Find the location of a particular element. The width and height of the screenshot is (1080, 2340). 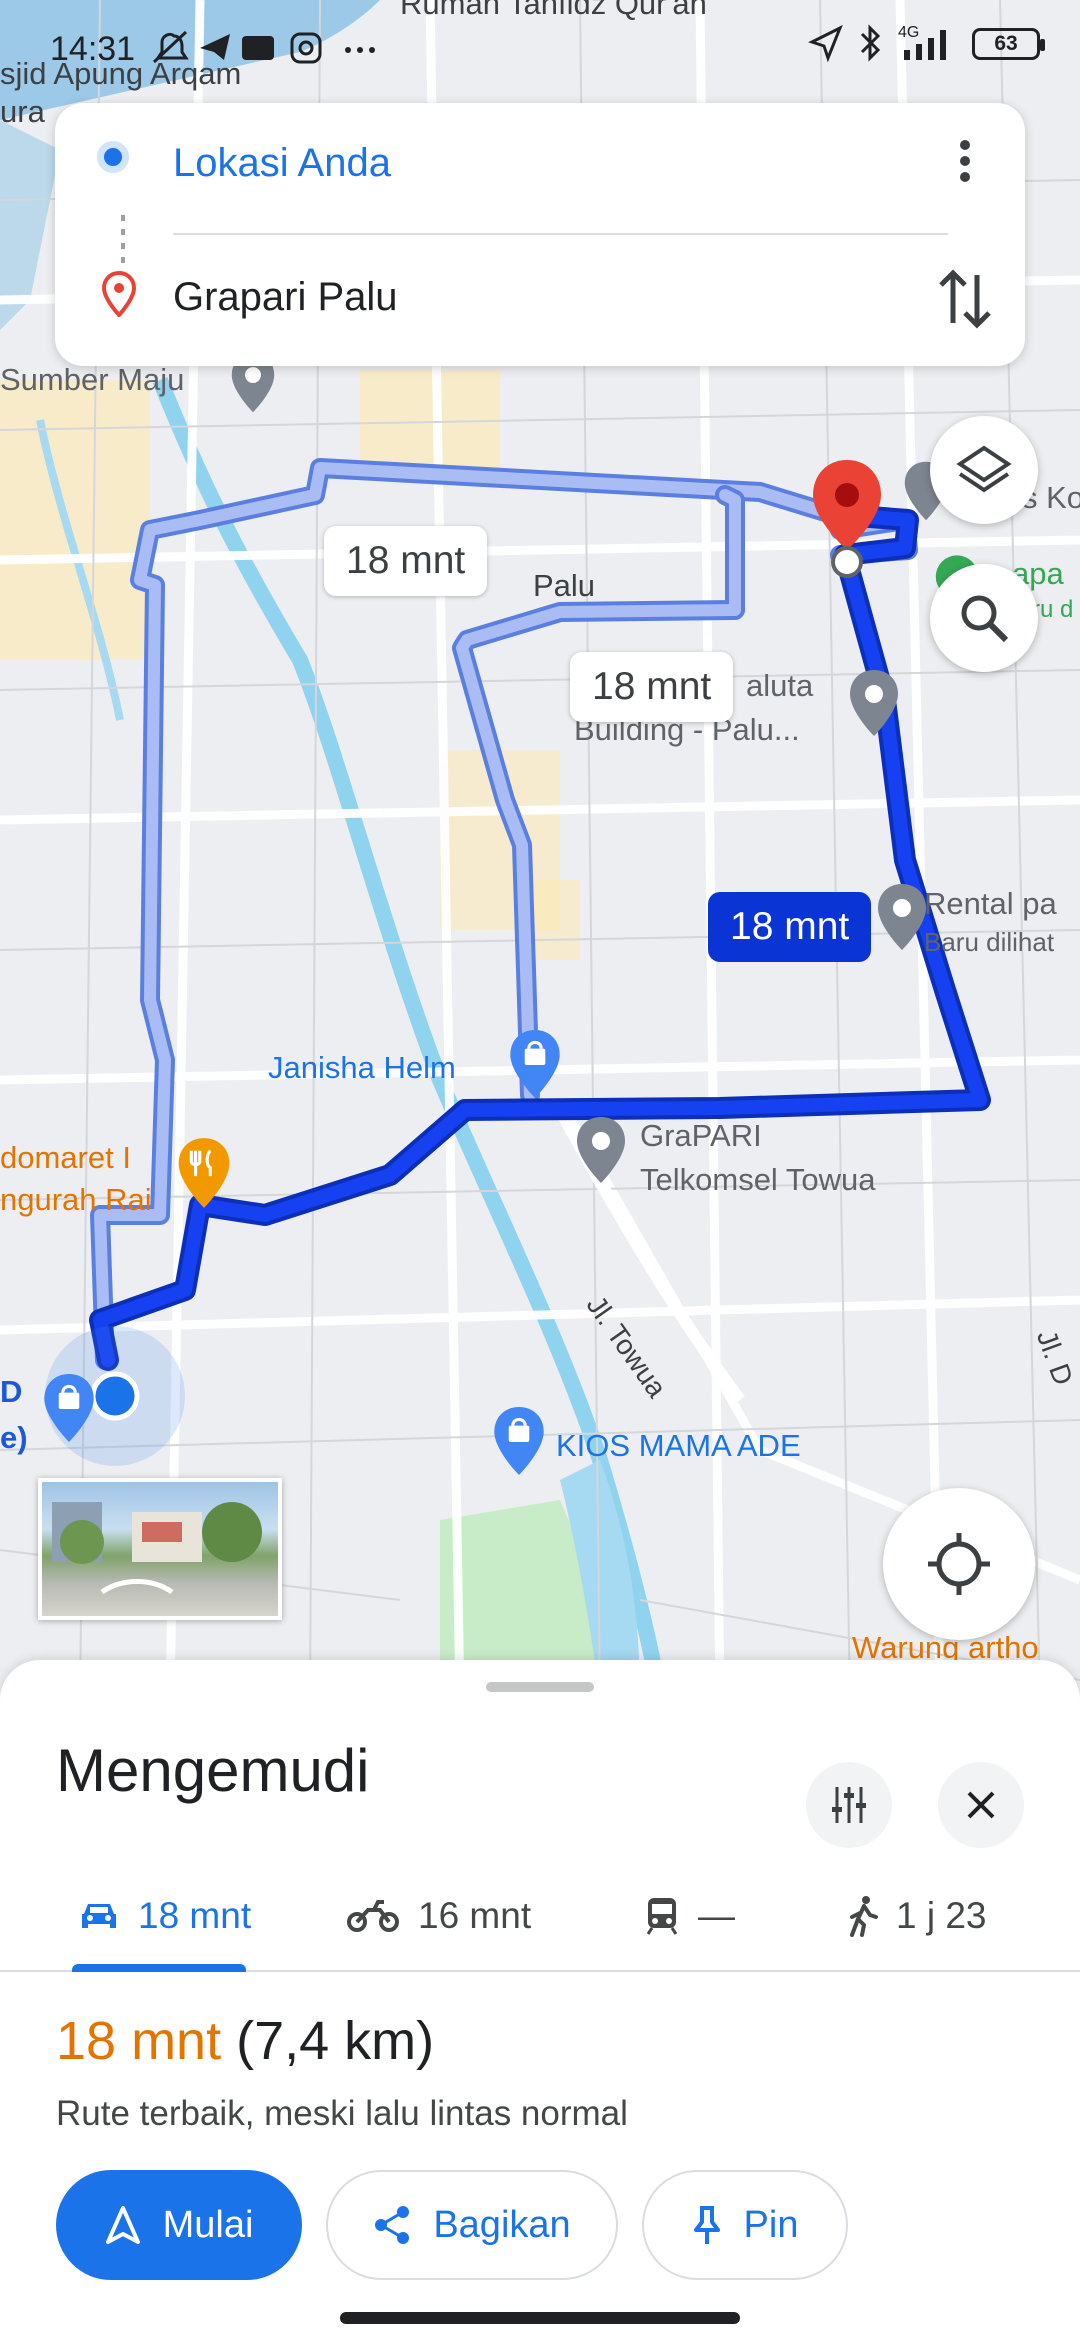

notification-icons is located at coordinates (275, 52).